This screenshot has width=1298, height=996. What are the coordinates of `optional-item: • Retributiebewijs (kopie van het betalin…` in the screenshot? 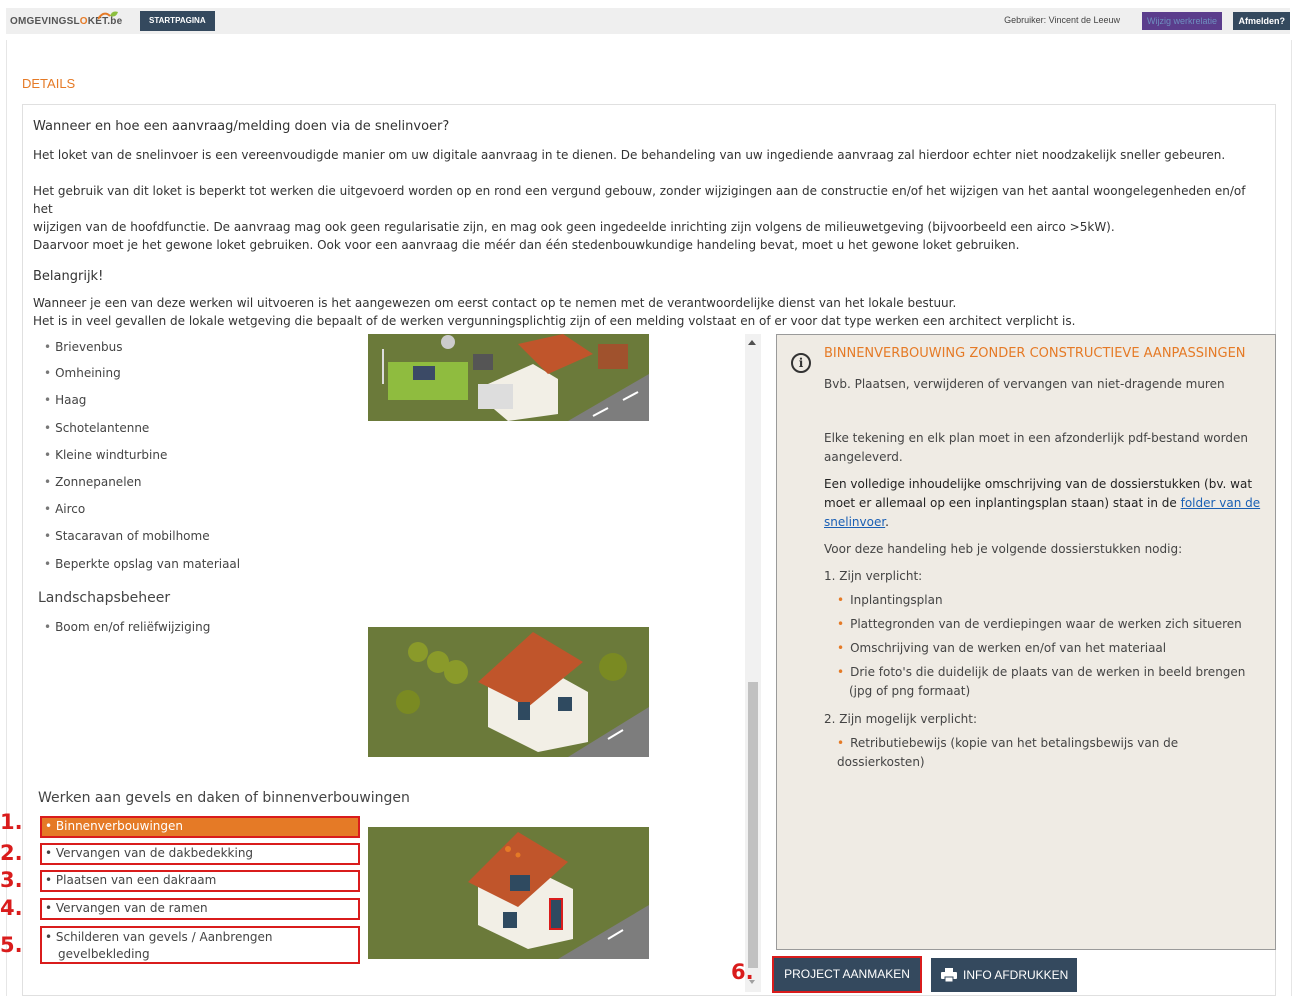 It's located at (1008, 752).